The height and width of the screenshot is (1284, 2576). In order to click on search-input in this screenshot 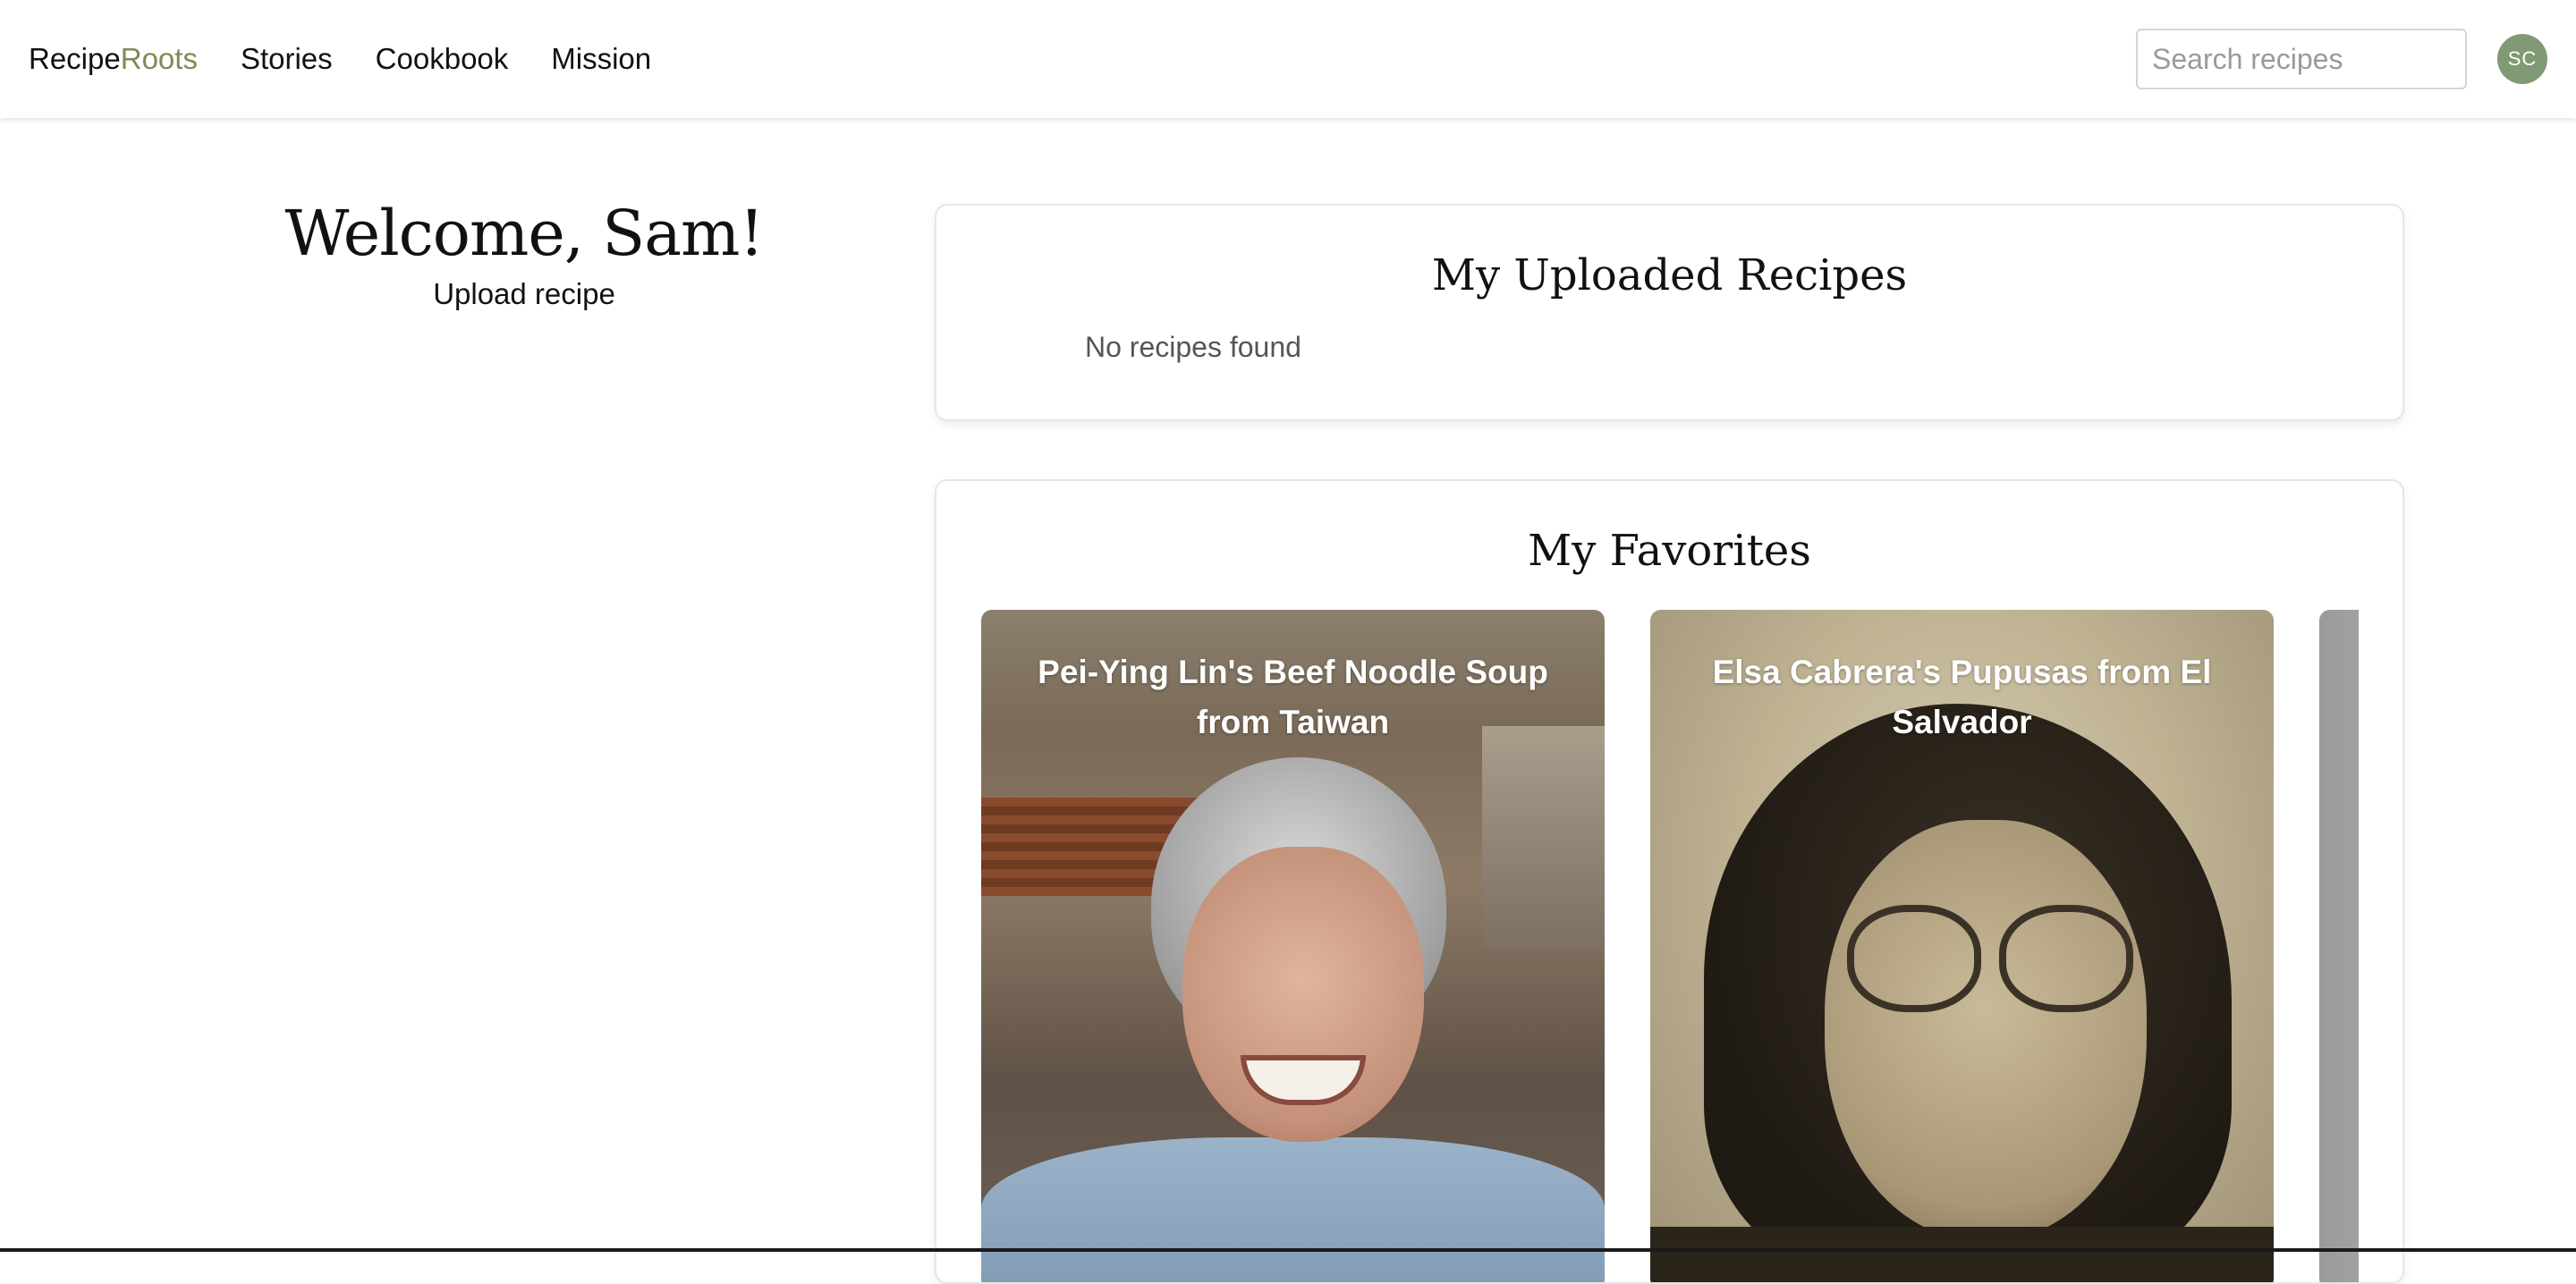, I will do `click(2301, 59)`.